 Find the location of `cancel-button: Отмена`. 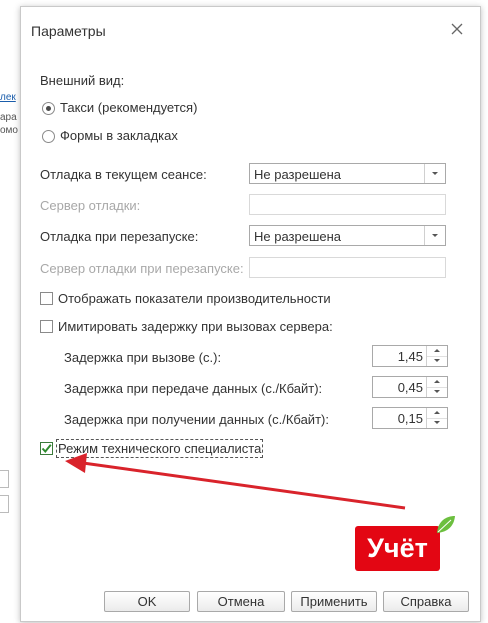

cancel-button: Отмена is located at coordinates (241, 601).